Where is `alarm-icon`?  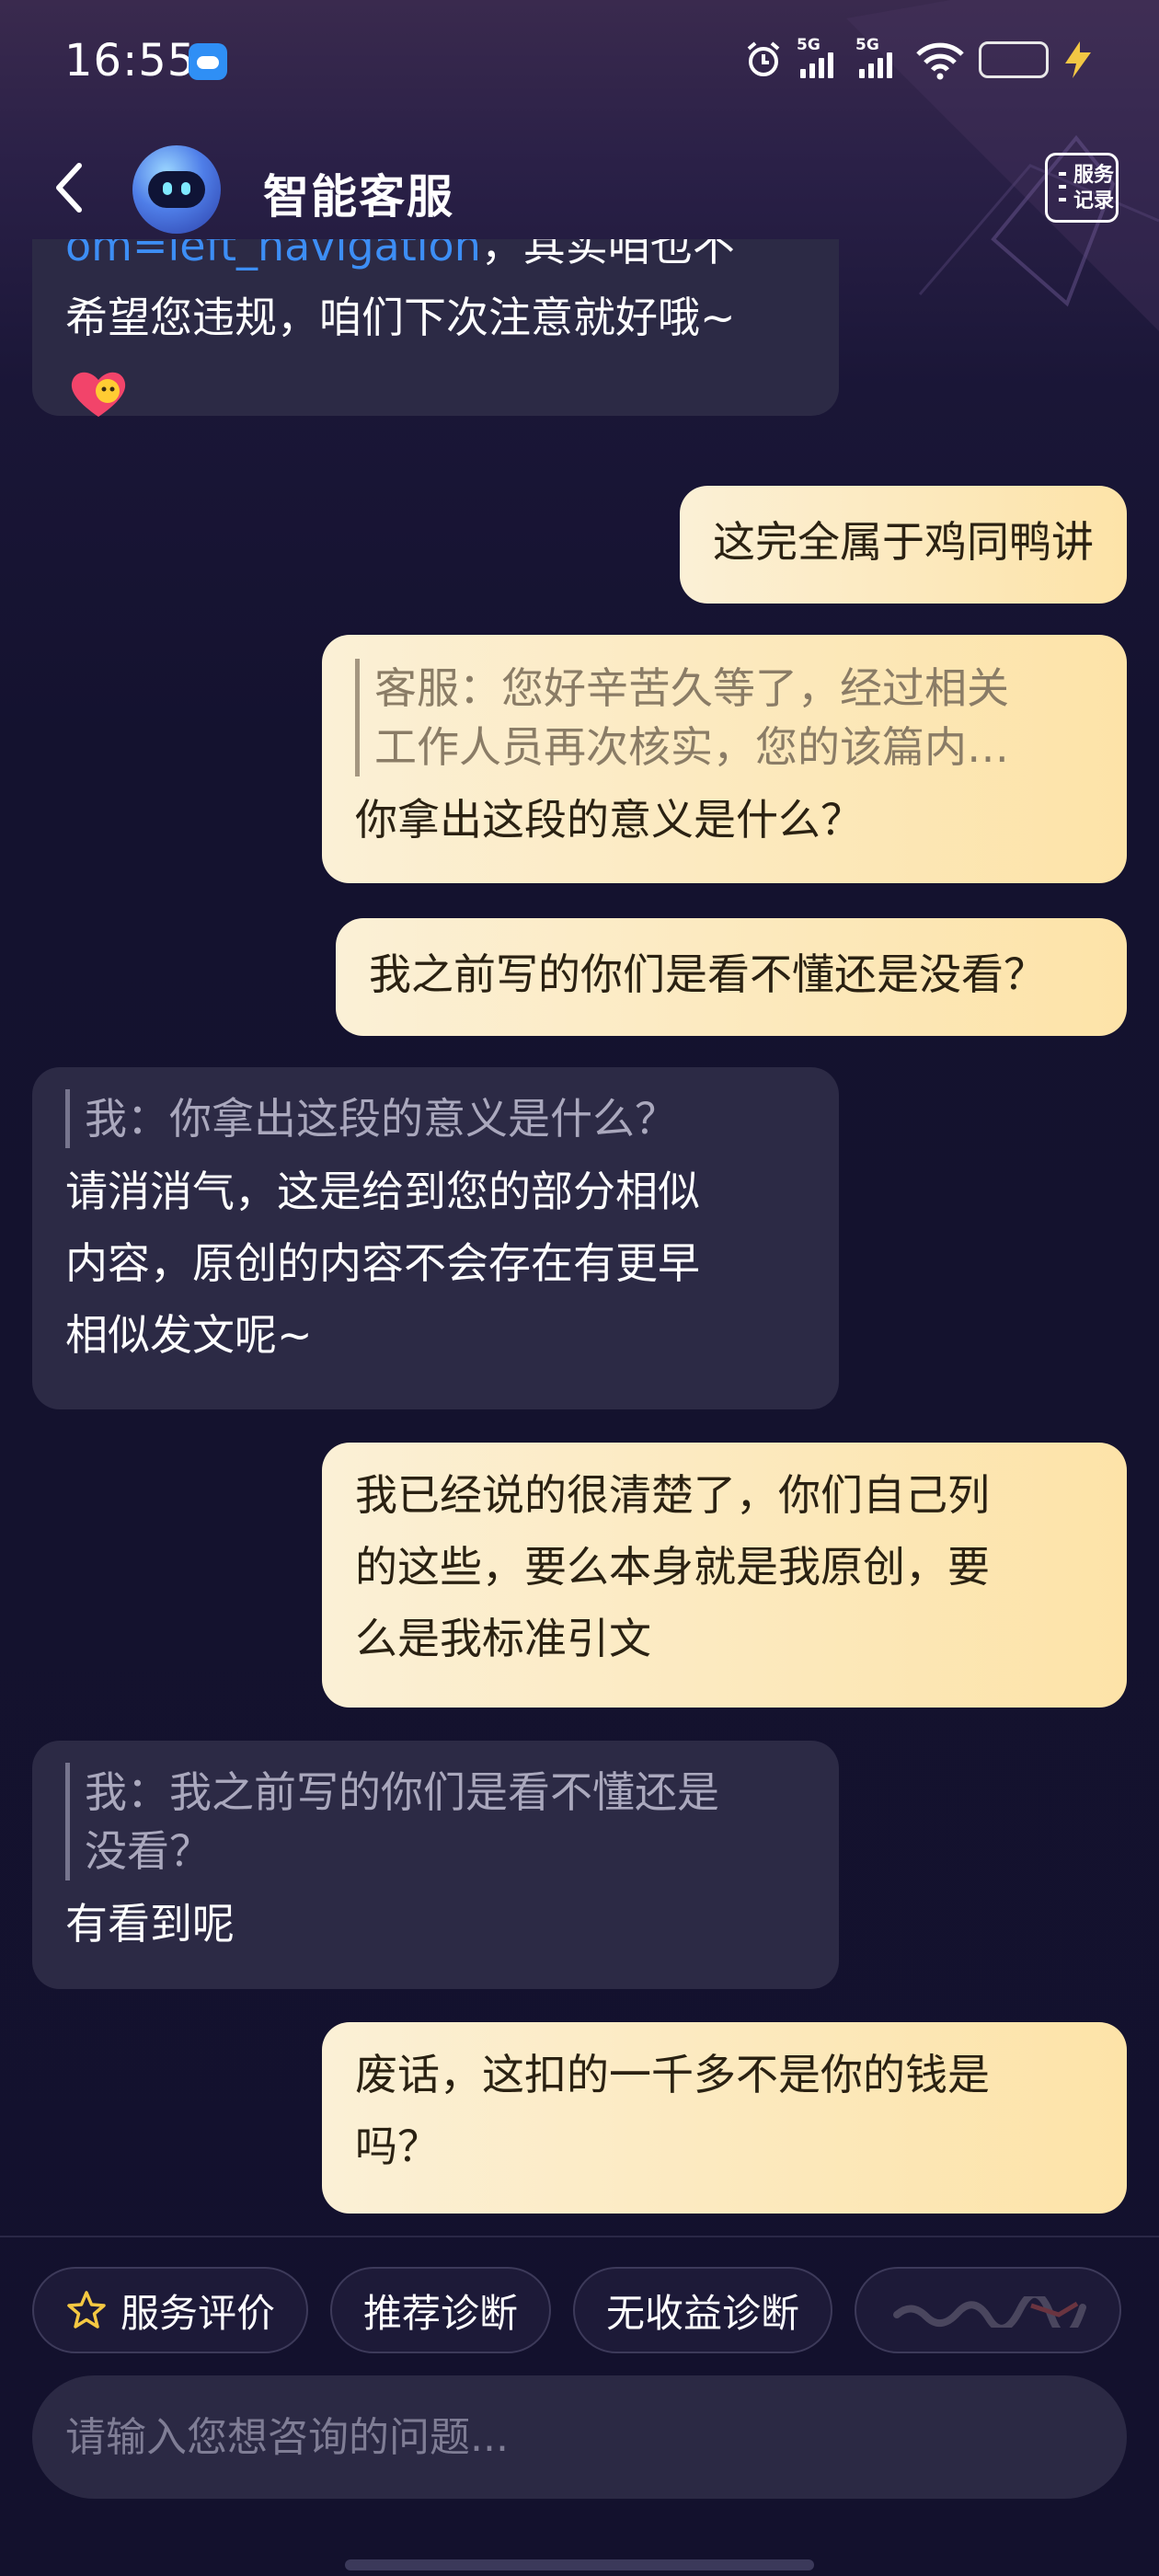
alarm-icon is located at coordinates (763, 58).